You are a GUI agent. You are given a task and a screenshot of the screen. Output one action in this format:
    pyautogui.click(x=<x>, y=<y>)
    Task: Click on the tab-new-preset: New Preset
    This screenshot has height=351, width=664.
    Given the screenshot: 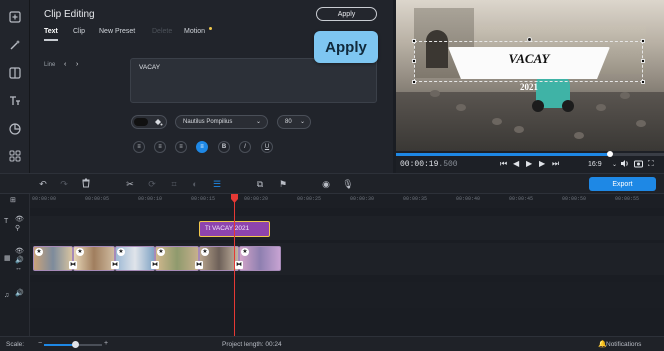 What is the action you would take?
    pyautogui.click(x=117, y=31)
    